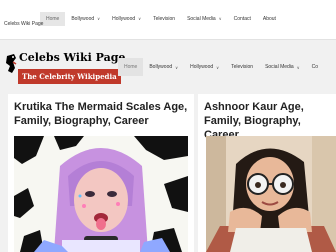 The image size is (336, 252). I want to click on site-title-link: Celebs Wiki Page, so click(23, 24).